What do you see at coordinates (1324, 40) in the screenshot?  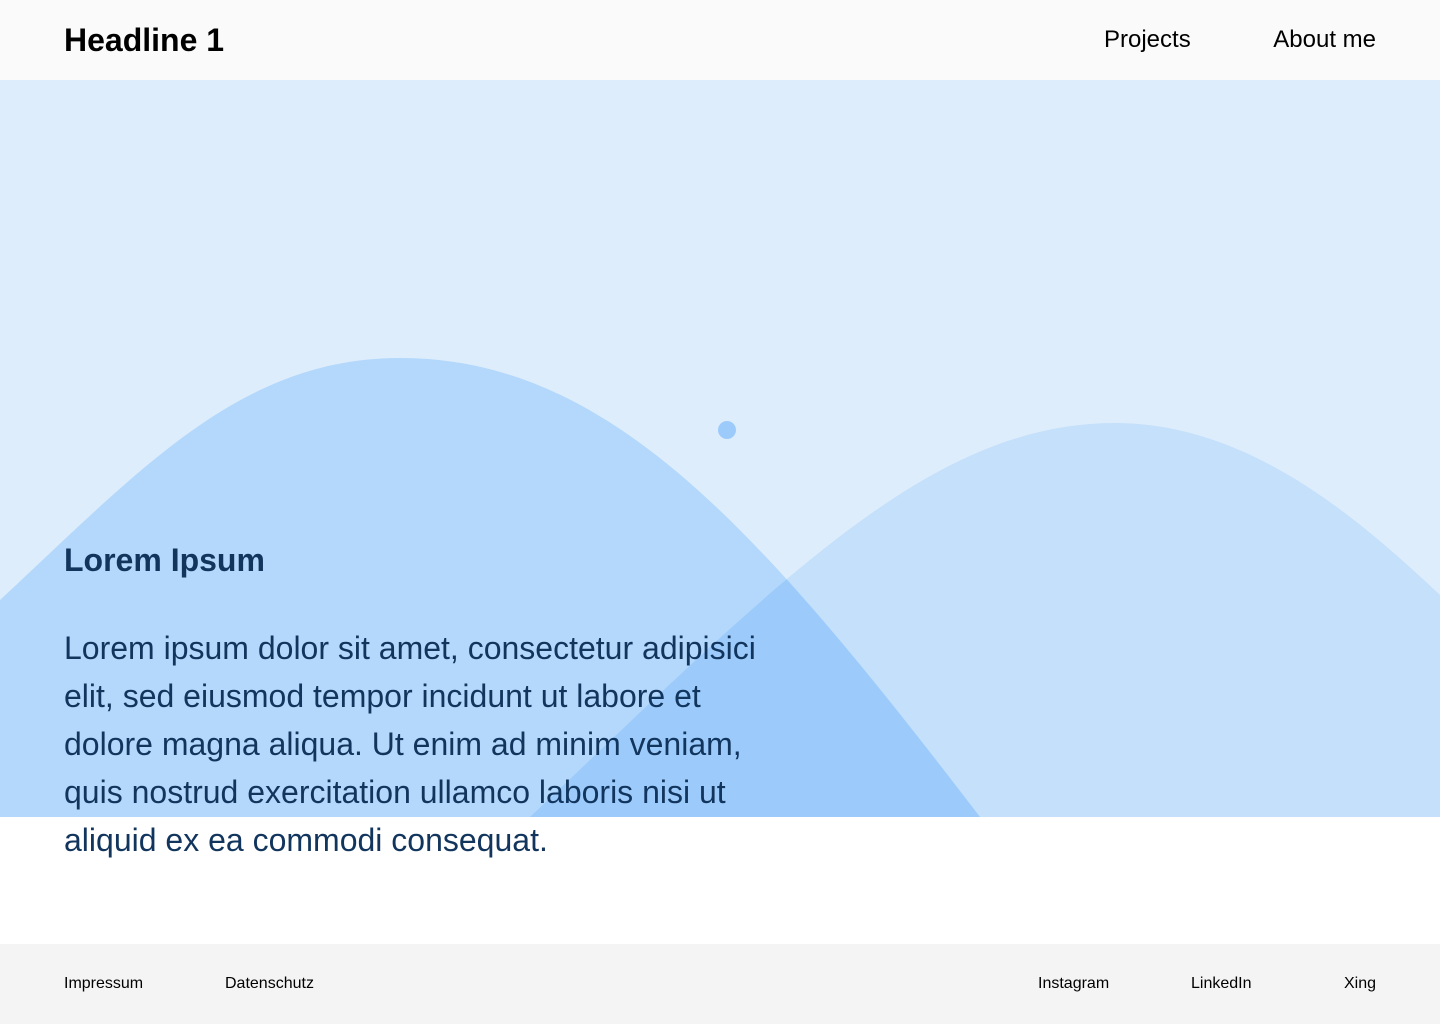 I see `nav-link-about-me: About me` at bounding box center [1324, 40].